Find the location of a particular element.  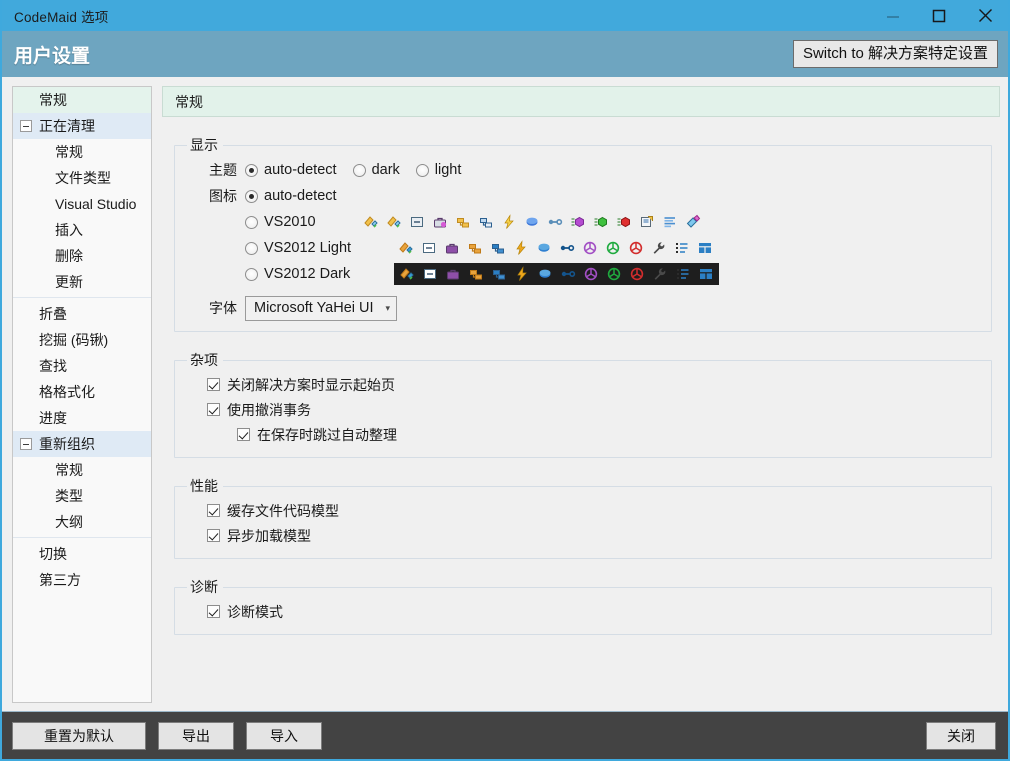

checkbox-label: 关闭解决方案时显示起始页 is located at coordinates (311, 384).